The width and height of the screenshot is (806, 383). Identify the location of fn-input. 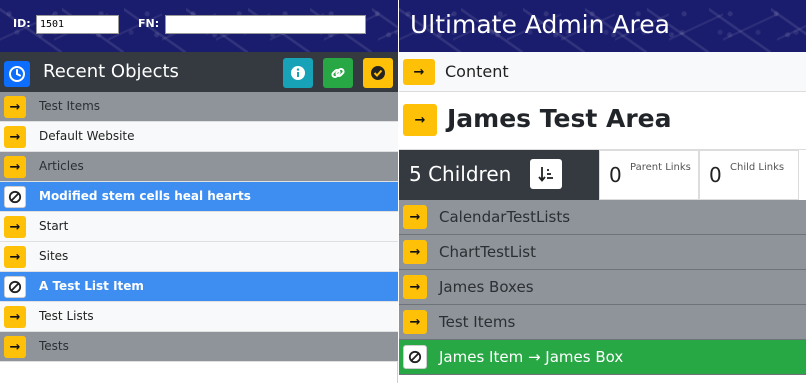
(265, 24).